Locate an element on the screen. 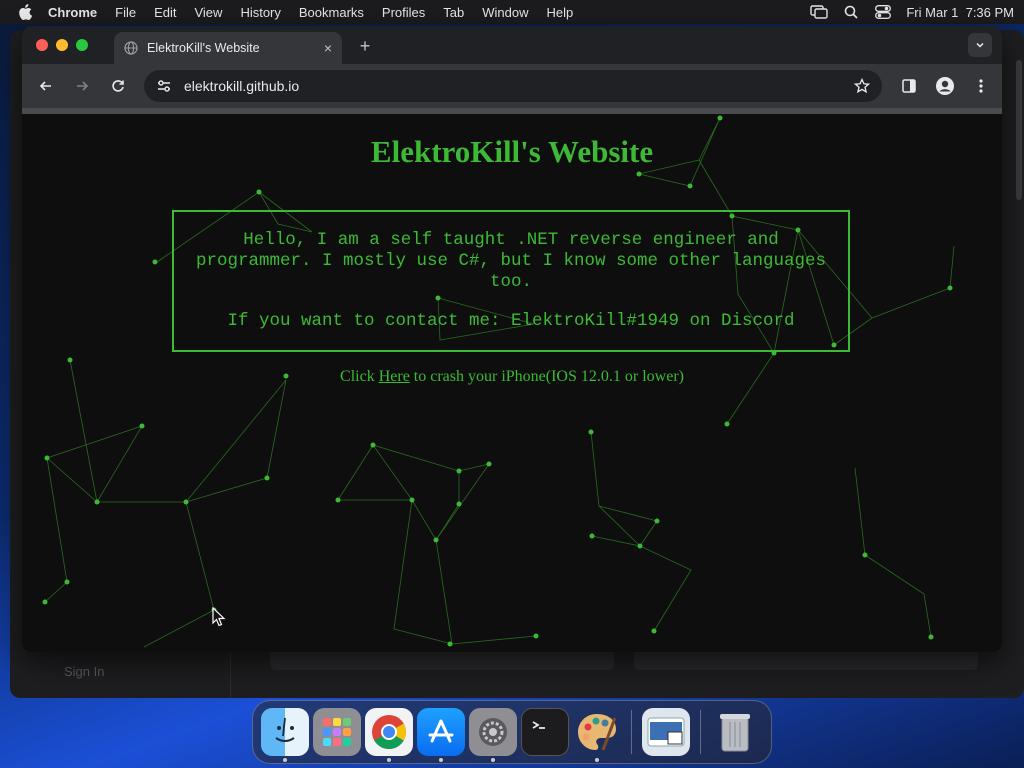 The height and width of the screenshot is (768, 1024). menu-help: Help is located at coordinates (560, 12).